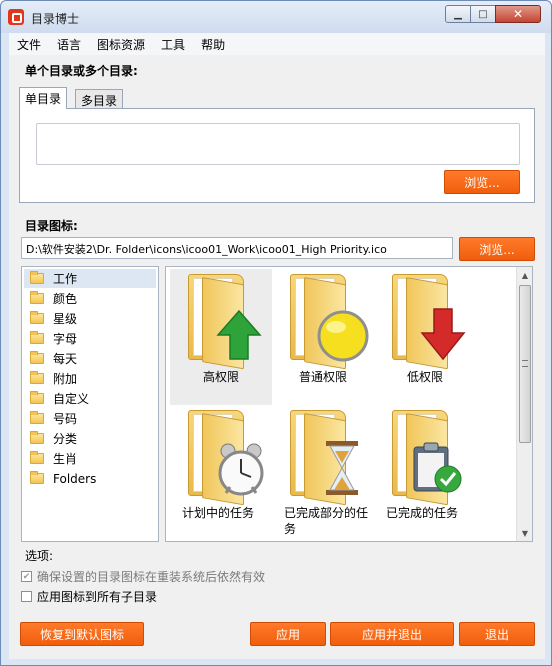  I want to click on title-bar: 目录博士 ▁ □ ✕, so click(276, 17).